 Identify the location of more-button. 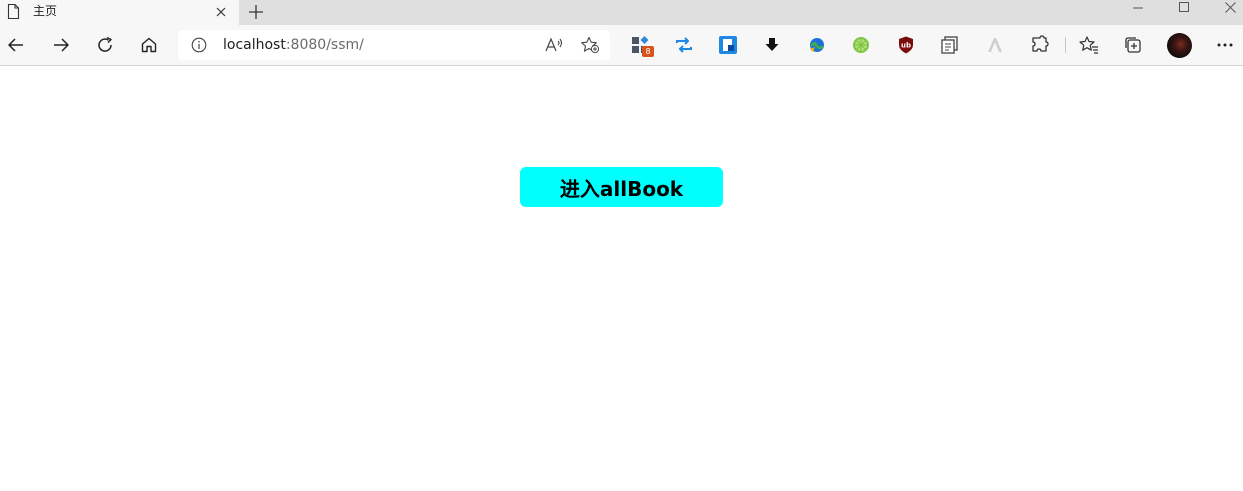
(1225, 45).